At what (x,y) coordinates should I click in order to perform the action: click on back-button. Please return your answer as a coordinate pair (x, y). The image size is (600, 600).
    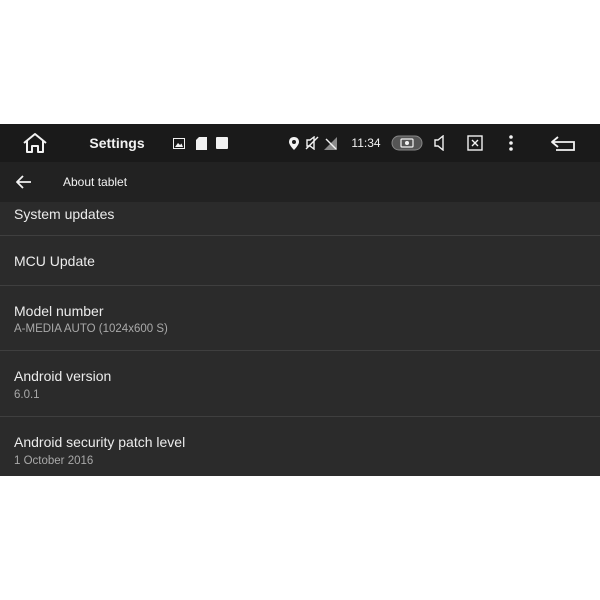
    Looking at the image, I should click on (24, 182).